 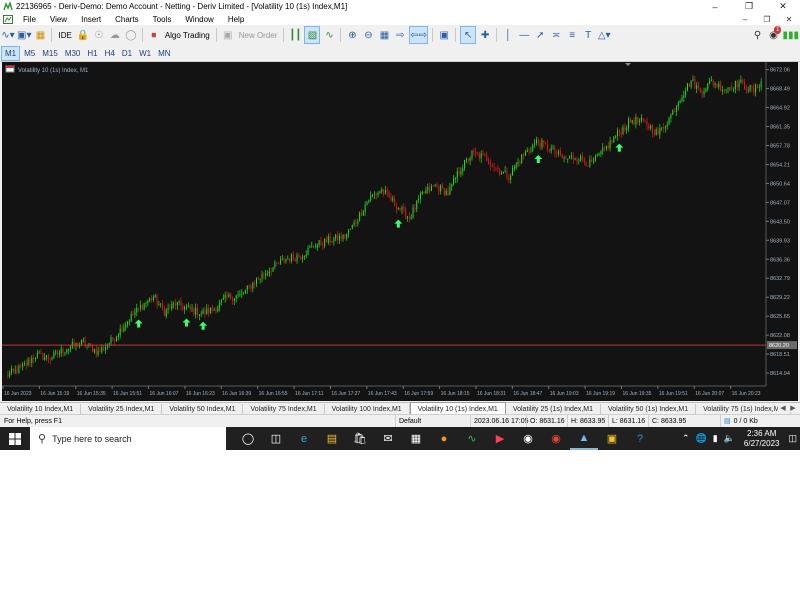 I want to click on timeframe-m15: M15, so click(x=50, y=53).